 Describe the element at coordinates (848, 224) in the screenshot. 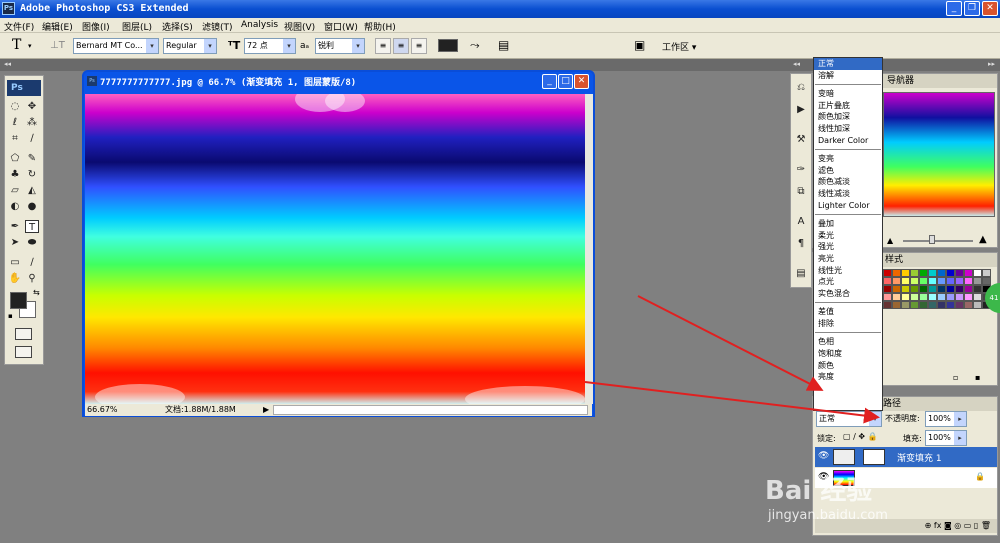

I see `blend-mode-option: 叠加` at that location.